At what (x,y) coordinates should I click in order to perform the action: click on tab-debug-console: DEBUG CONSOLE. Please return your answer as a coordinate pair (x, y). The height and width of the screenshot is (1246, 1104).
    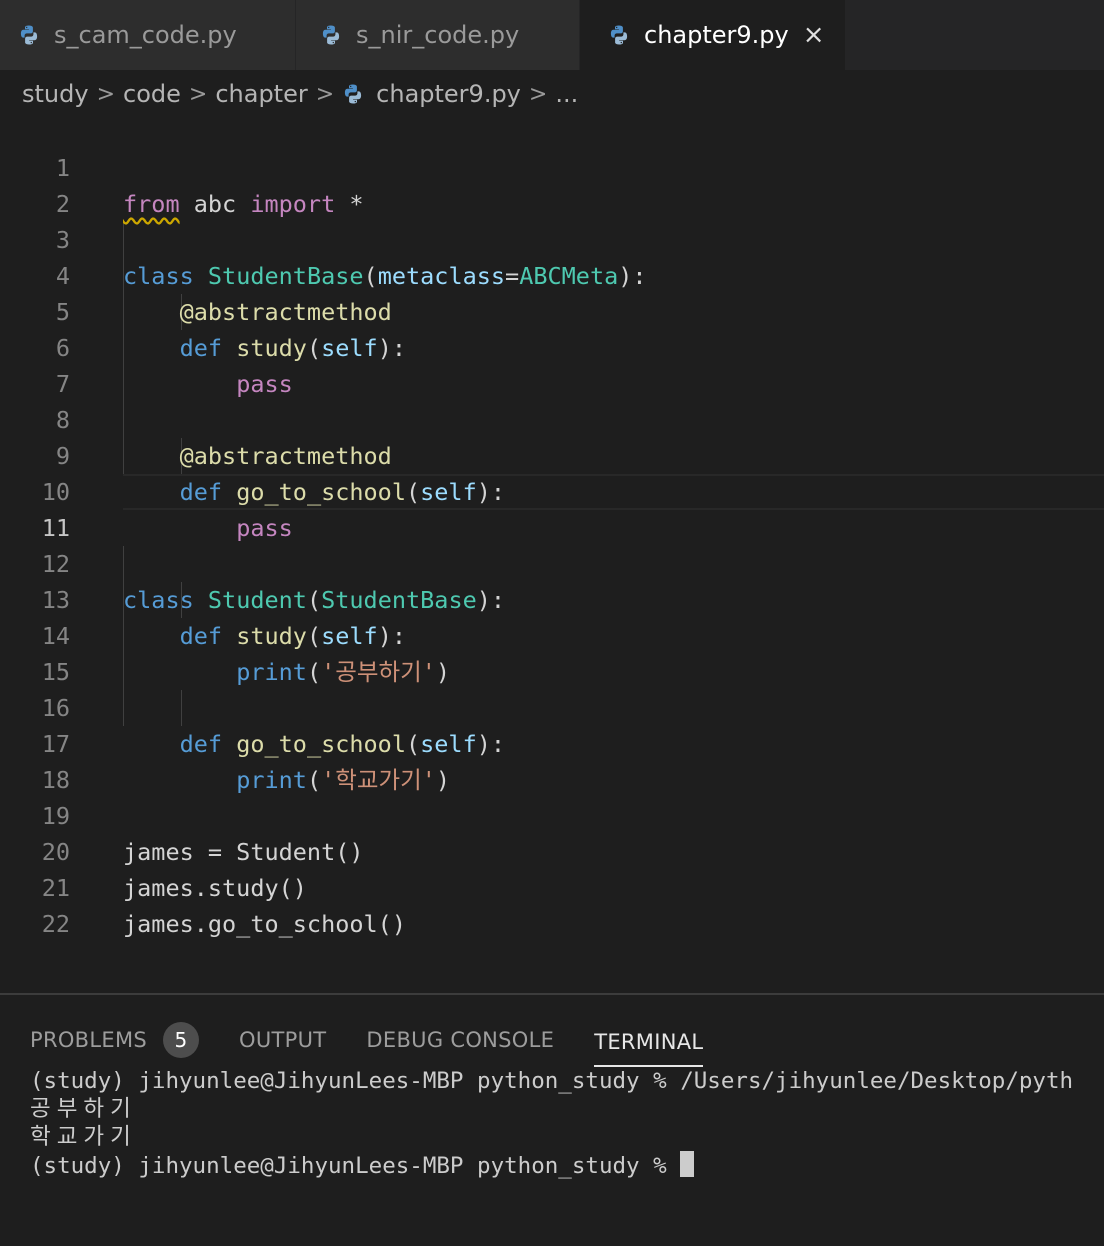
    Looking at the image, I should click on (460, 1040).